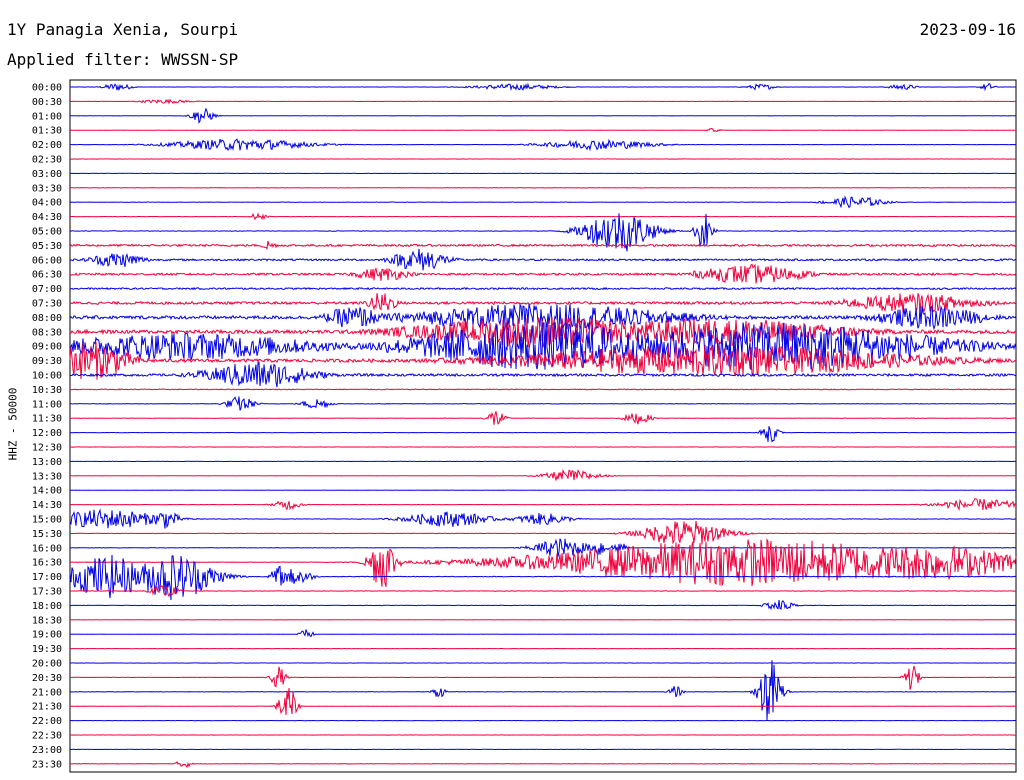  I want to click on row-tick-label: 09:00, so click(47, 347).